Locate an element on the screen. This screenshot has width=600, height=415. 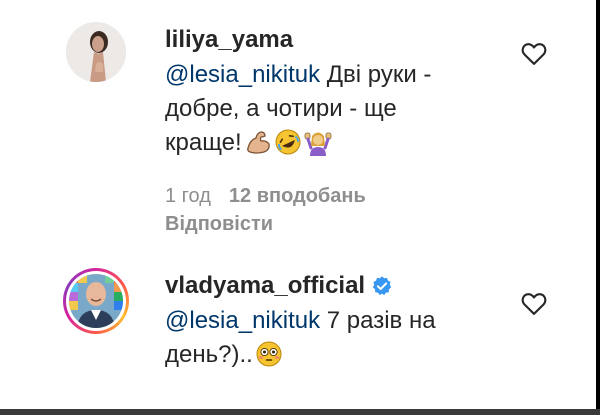
comment-likes: 12 вподобань is located at coordinates (297, 196).